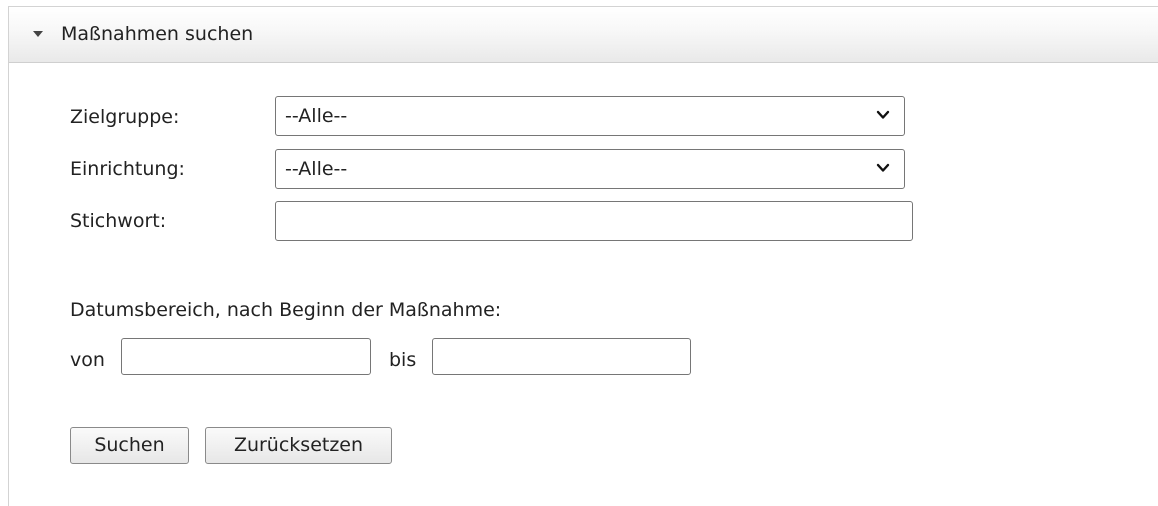 This screenshot has height=506, width=1158. I want to click on zielgruppe-selected-value: --Alle--, so click(316, 116).